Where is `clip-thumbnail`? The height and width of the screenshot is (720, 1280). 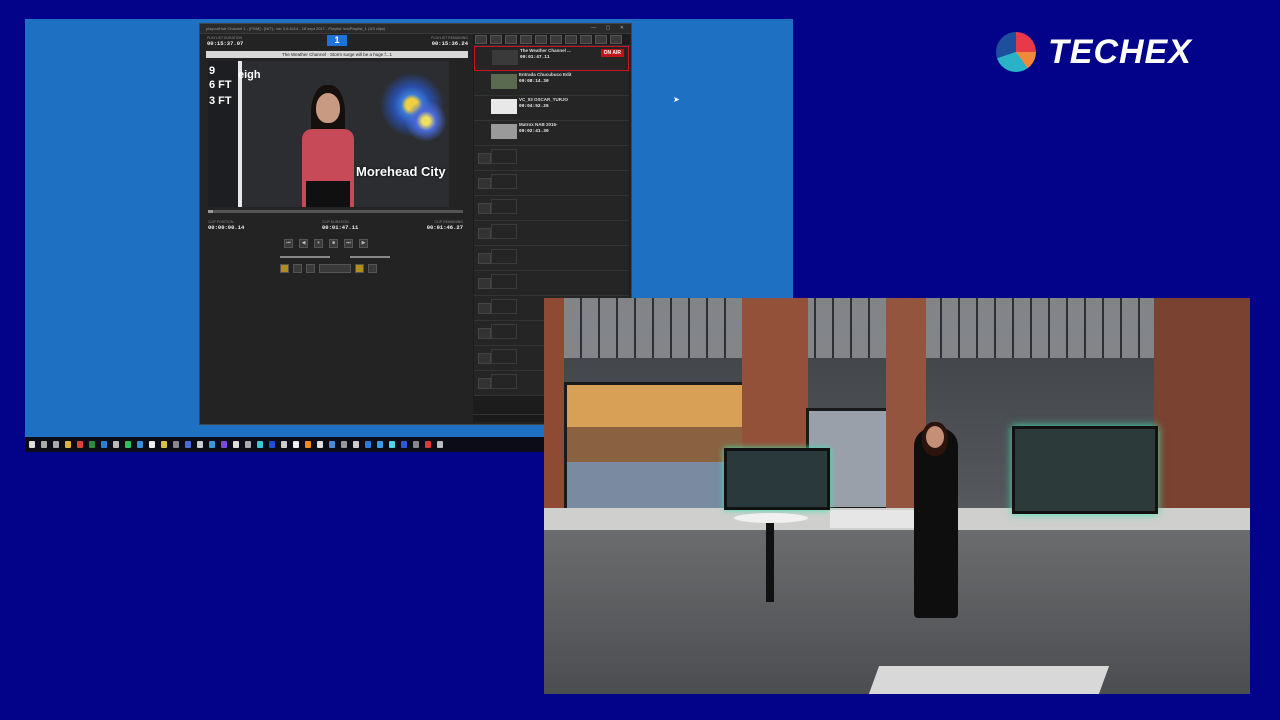 clip-thumbnail is located at coordinates (504, 106).